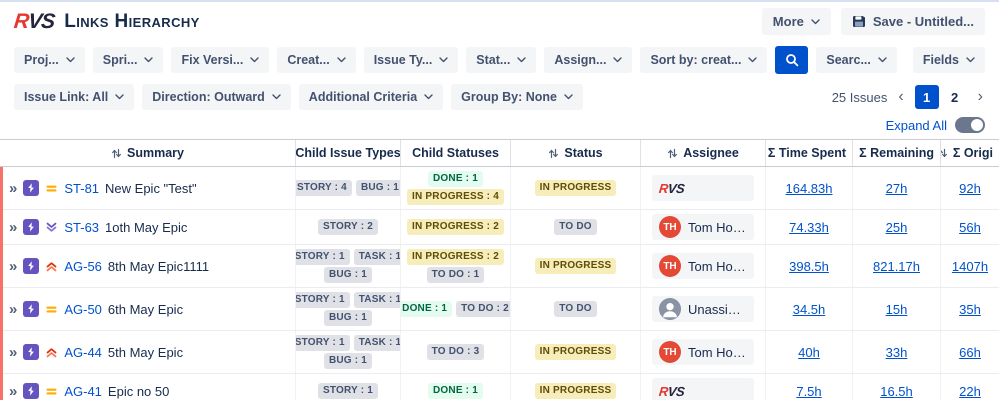 This screenshot has height=400, width=999. Describe the element at coordinates (83, 266) in the screenshot. I see `issue-key-link: AG-56` at that location.